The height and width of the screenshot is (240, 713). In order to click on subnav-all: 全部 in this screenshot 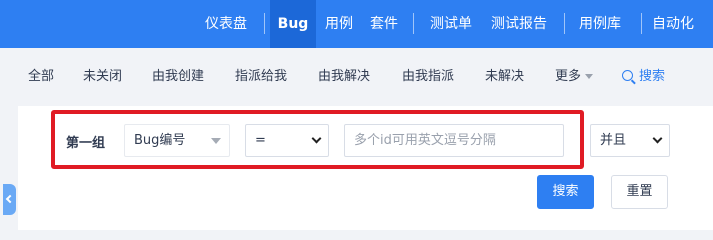, I will do `click(41, 77)`.